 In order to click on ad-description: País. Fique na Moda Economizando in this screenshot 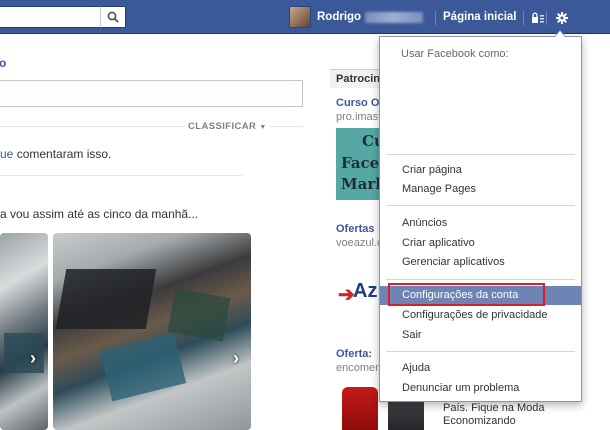, I will do `click(494, 415)`.